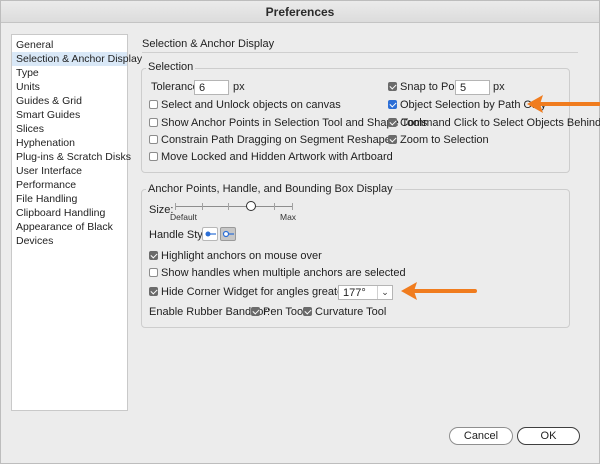  Describe the element at coordinates (71, 157) in the screenshot. I see `sidebar-item-plugins-scratch-disks: Plug-ins & Scratch Disks` at that location.